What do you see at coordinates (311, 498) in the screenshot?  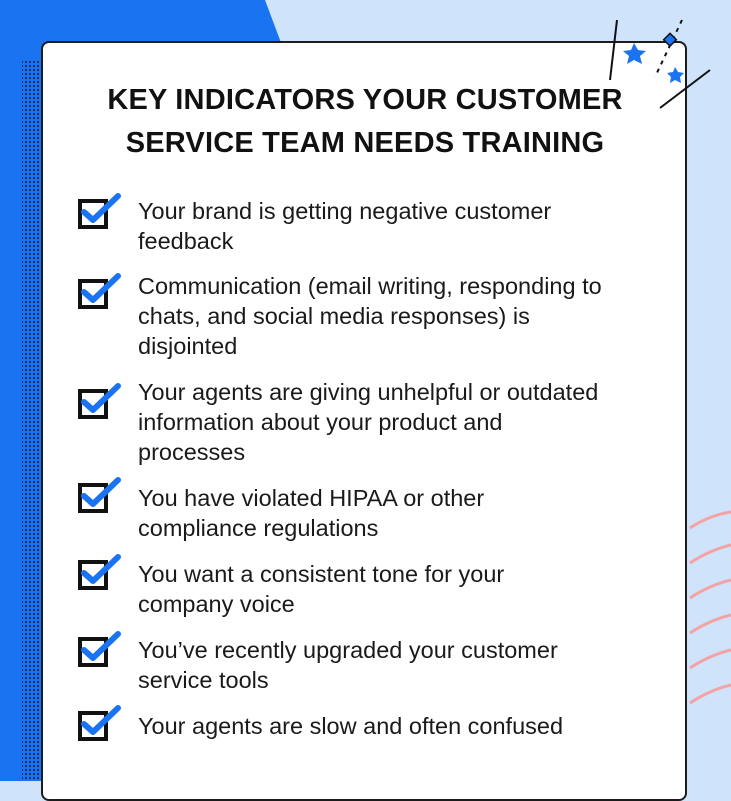 I see `list-item-line: You have violated HIPAA or other` at bounding box center [311, 498].